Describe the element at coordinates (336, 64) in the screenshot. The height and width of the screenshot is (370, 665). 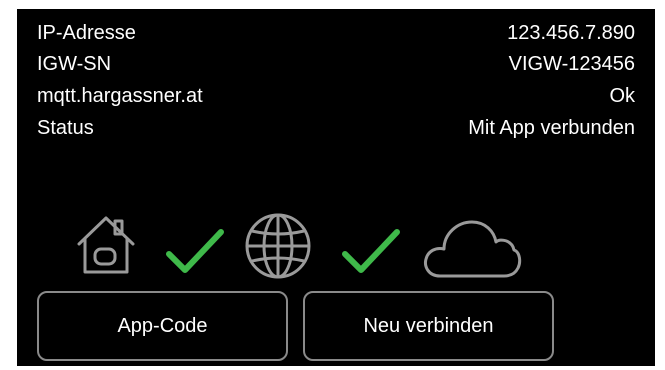
I see `info-row-igw-sn: IGW-SN VIGW-123456` at that location.